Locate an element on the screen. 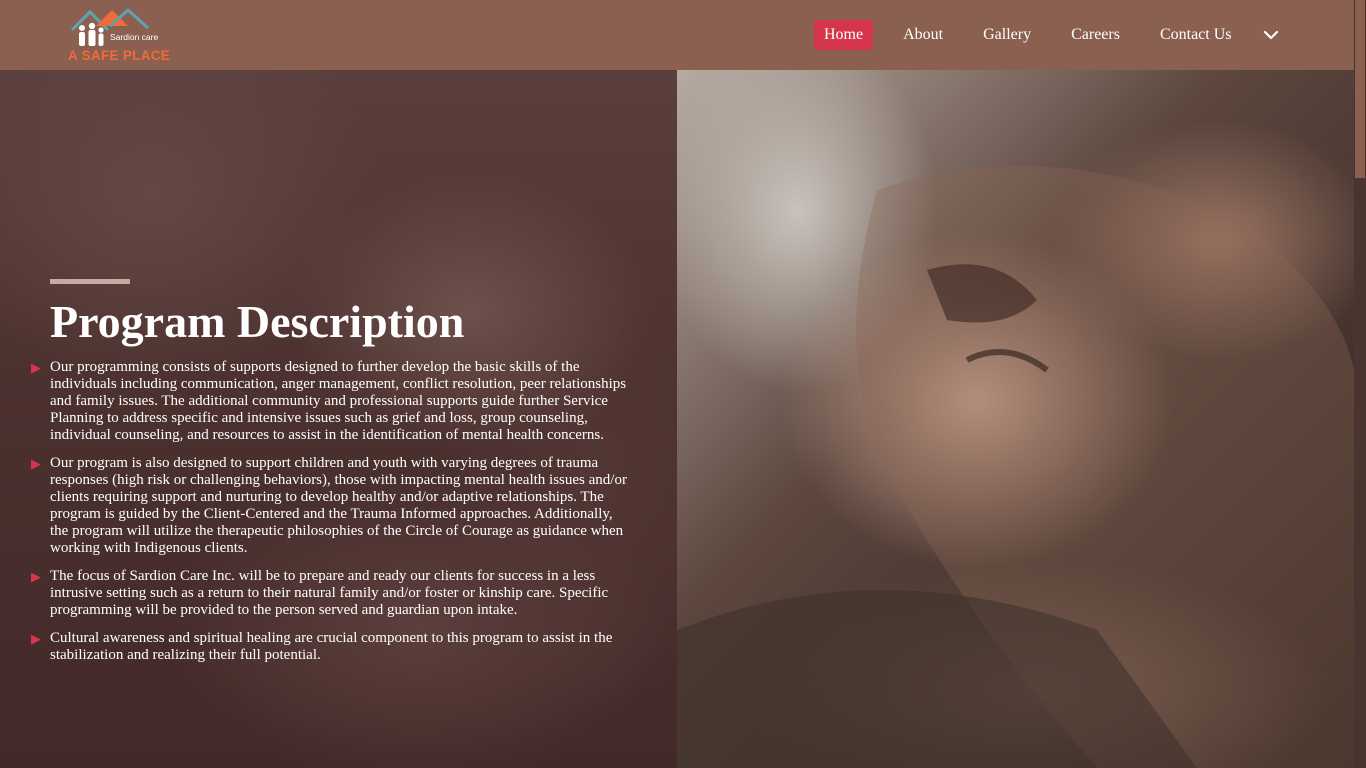 This screenshot has height=768, width=1366. title-accent-bar is located at coordinates (90, 281).